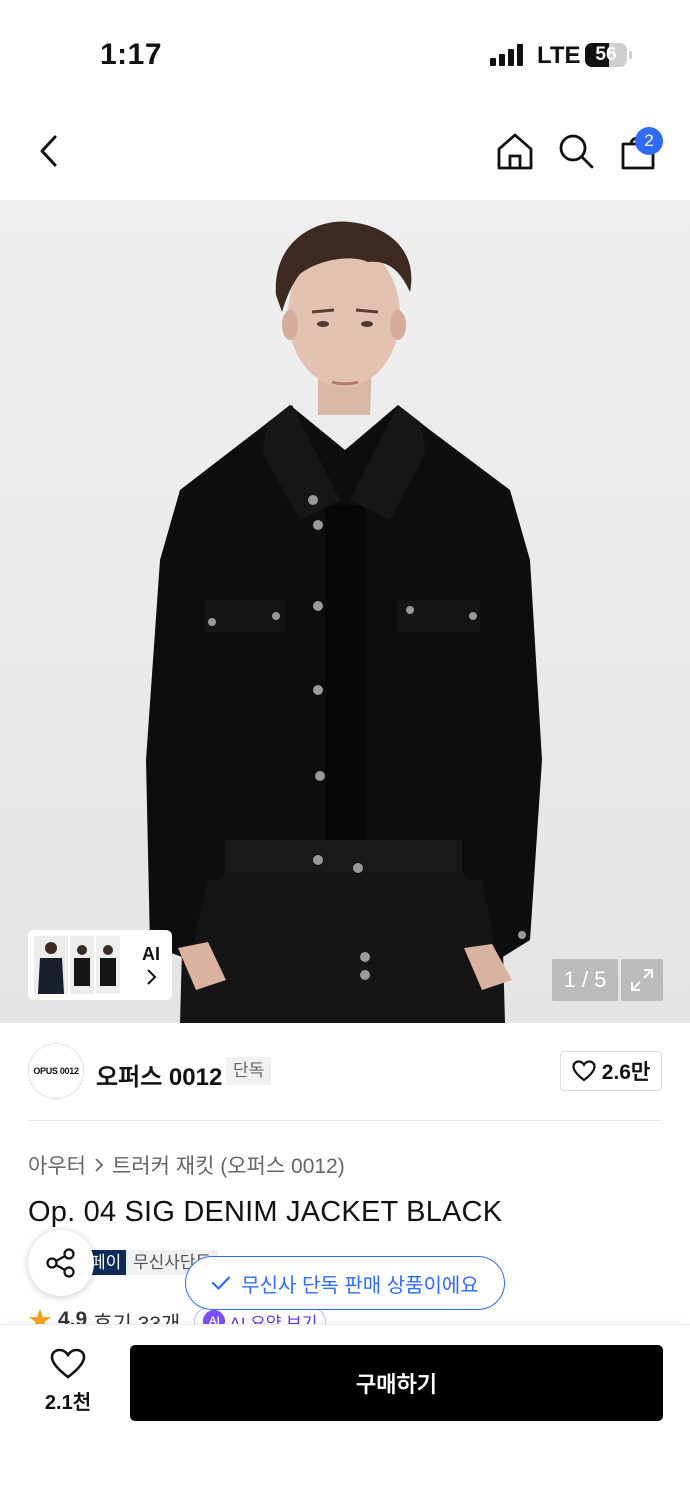  I want to click on breadcrumb: 아우터 트러커 재킷 (오퍼스 0012), so click(186, 1165).